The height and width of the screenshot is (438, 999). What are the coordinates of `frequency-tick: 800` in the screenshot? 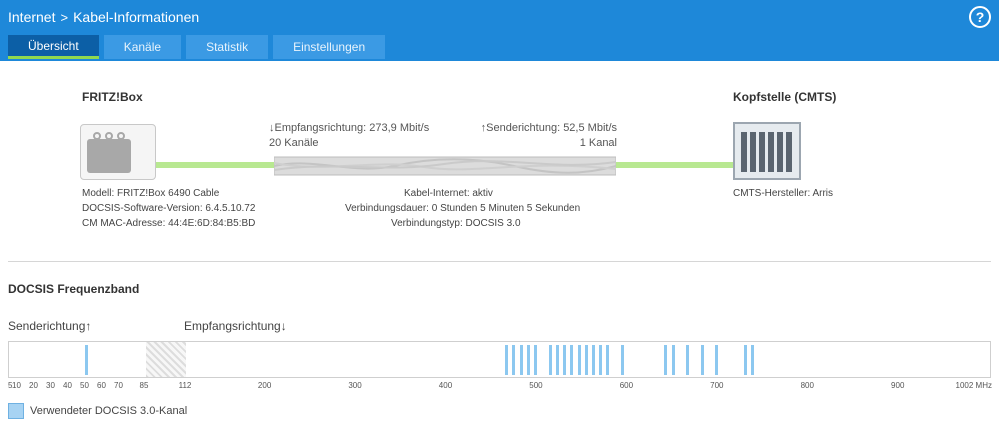 It's located at (807, 385).